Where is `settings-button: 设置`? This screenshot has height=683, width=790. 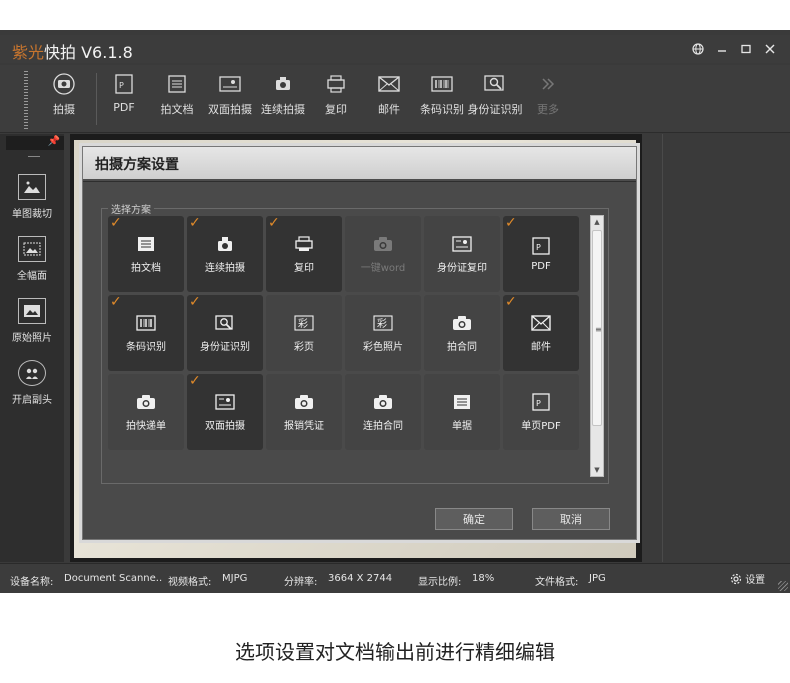
settings-button: 设置 is located at coordinates (747, 578).